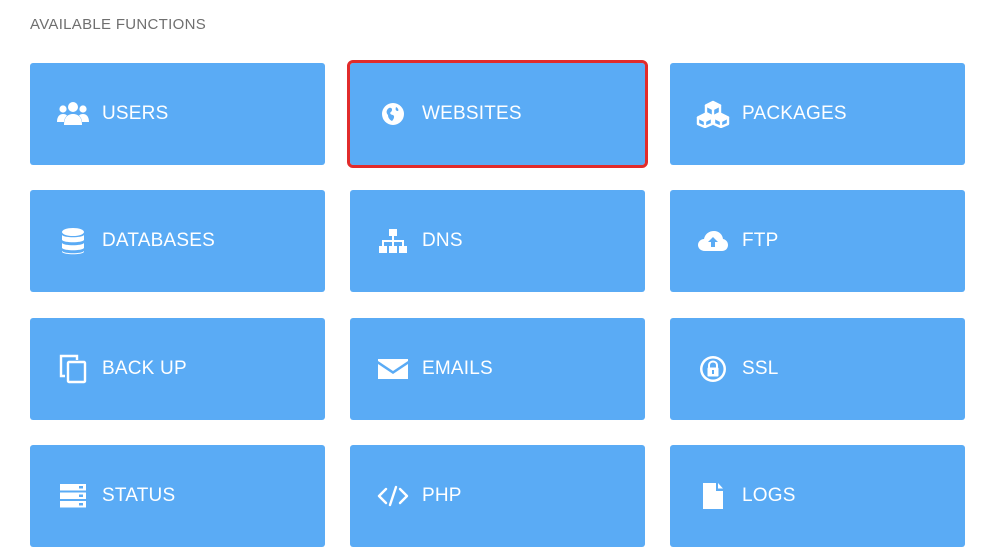 Image resolution: width=995 pixels, height=560 pixels. Describe the element at coordinates (144, 368) in the screenshot. I see `backup-label: BACK UP` at that location.